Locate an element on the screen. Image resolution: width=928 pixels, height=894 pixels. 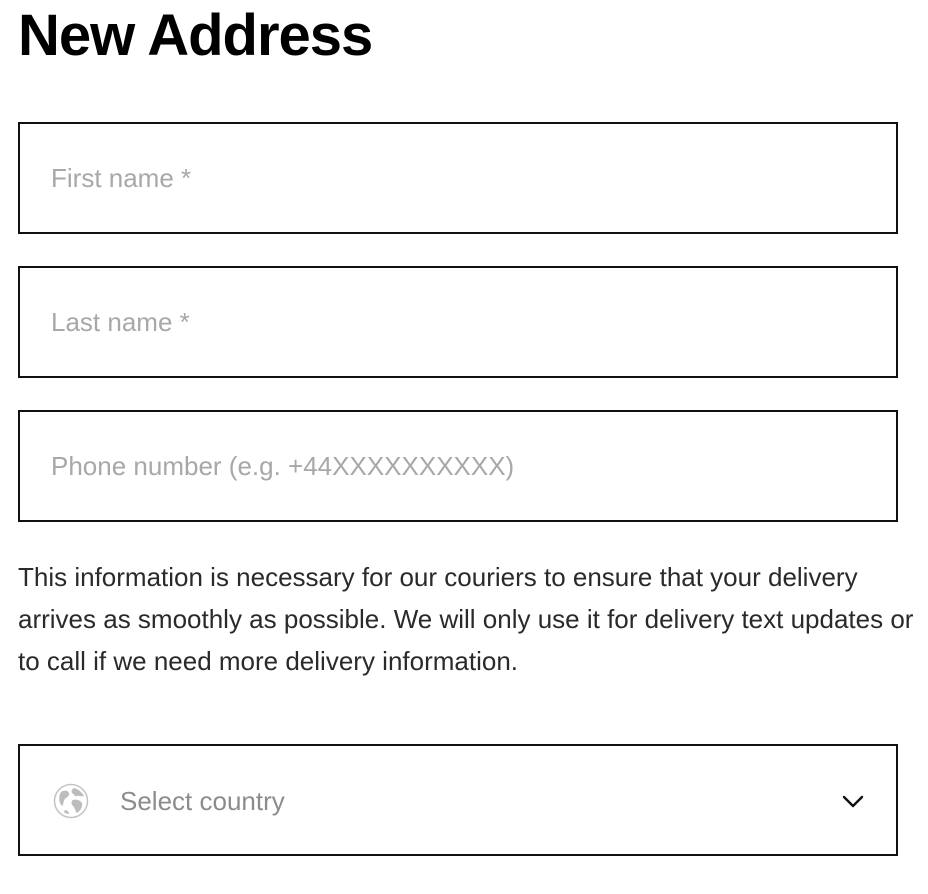
country-select-placeholder: Select country is located at coordinates (202, 801).